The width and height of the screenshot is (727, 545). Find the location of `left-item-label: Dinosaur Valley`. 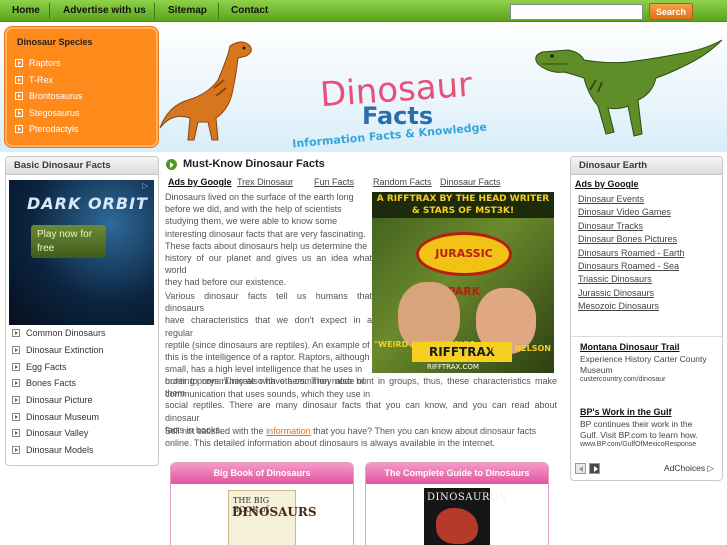

left-item-label: Dinosaur Valley is located at coordinates (57, 433).